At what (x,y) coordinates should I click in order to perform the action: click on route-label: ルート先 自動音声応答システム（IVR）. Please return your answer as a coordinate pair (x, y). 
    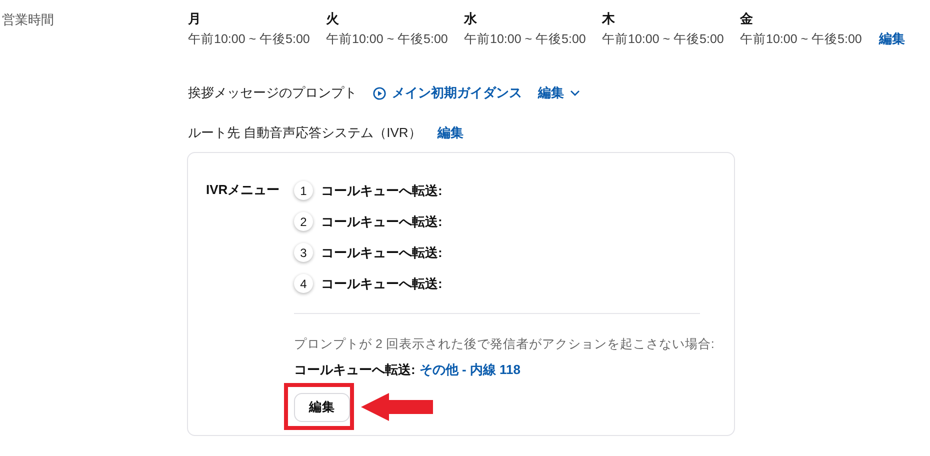
    Looking at the image, I should click on (305, 133).